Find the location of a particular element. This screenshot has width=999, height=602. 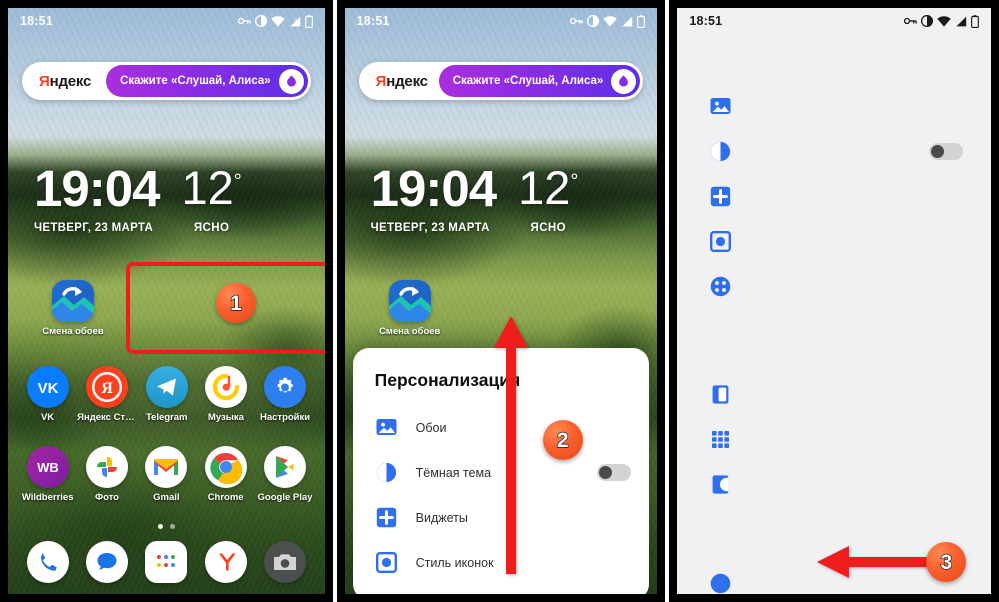

yandex-browser-icon is located at coordinates (225, 562).